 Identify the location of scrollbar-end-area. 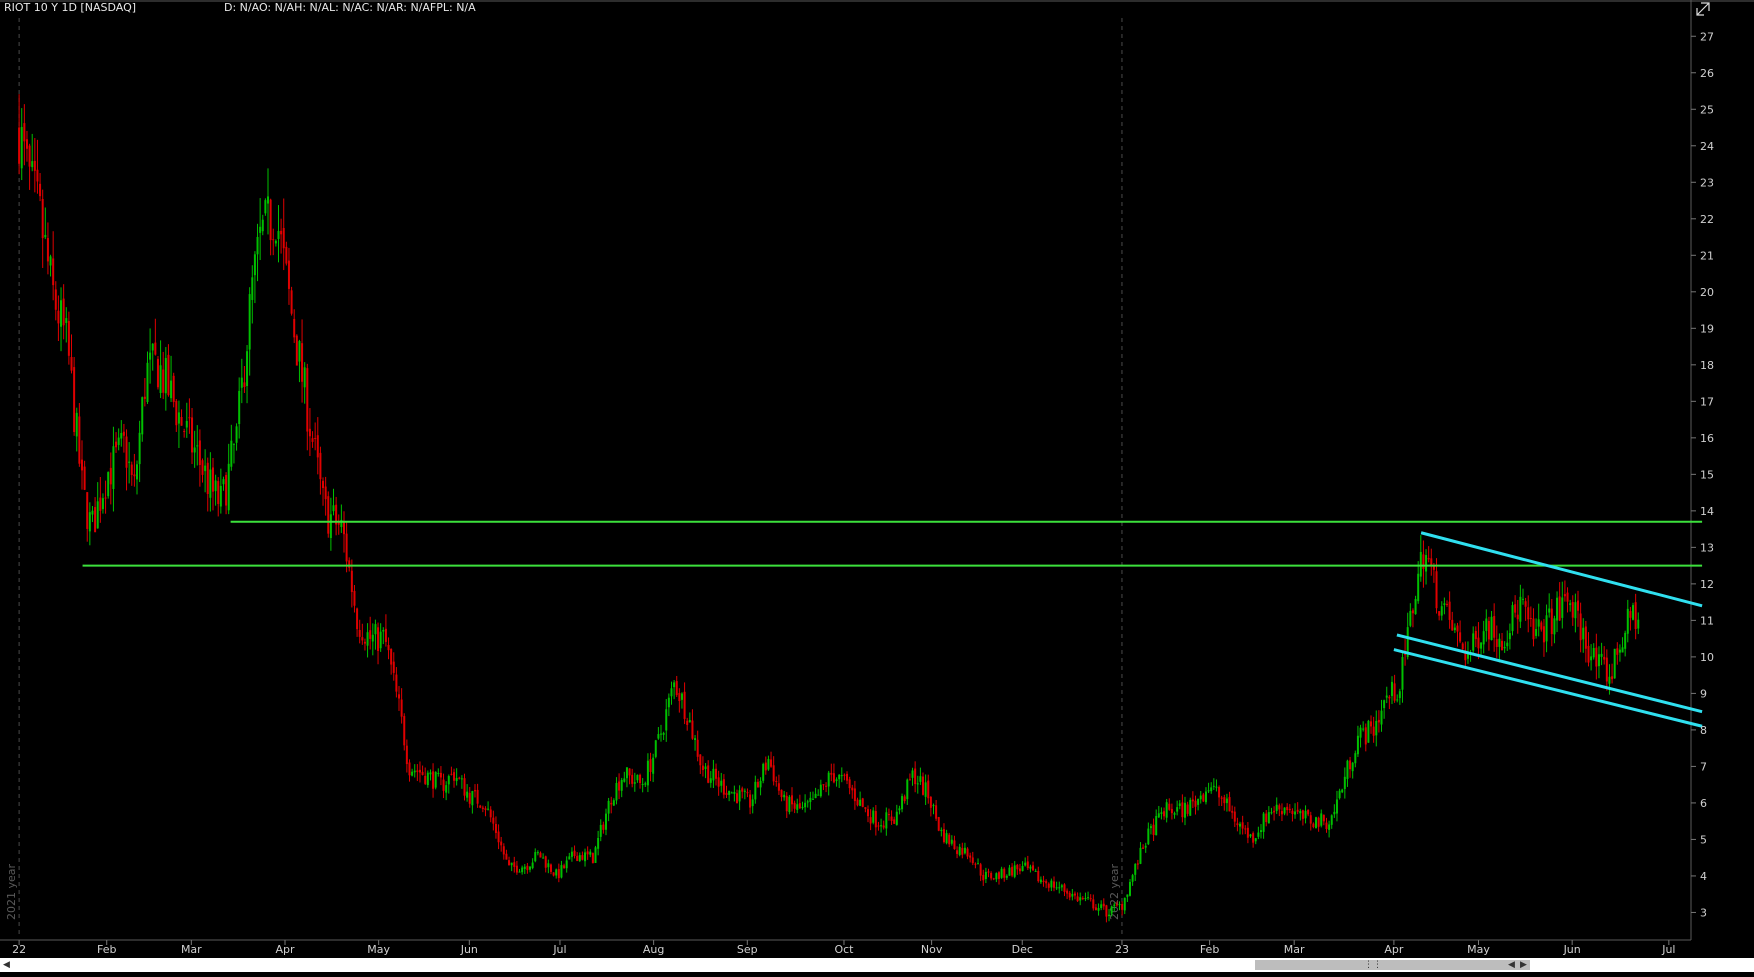
(1642, 965).